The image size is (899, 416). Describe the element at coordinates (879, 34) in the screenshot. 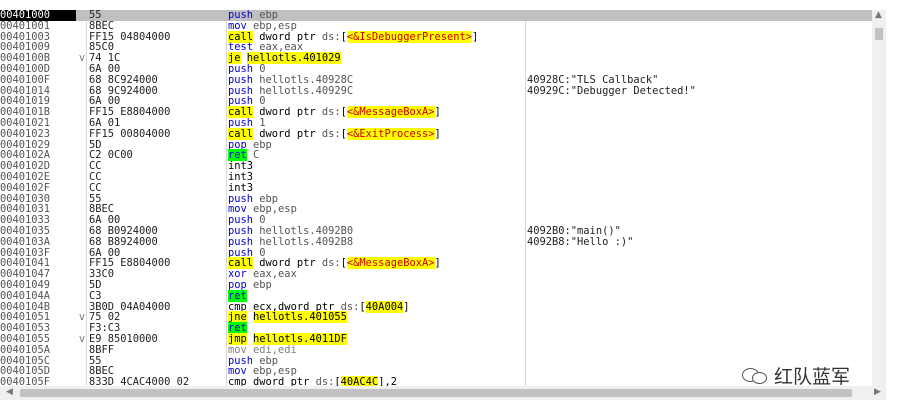

I see `vertical-scroll-thumb` at that location.